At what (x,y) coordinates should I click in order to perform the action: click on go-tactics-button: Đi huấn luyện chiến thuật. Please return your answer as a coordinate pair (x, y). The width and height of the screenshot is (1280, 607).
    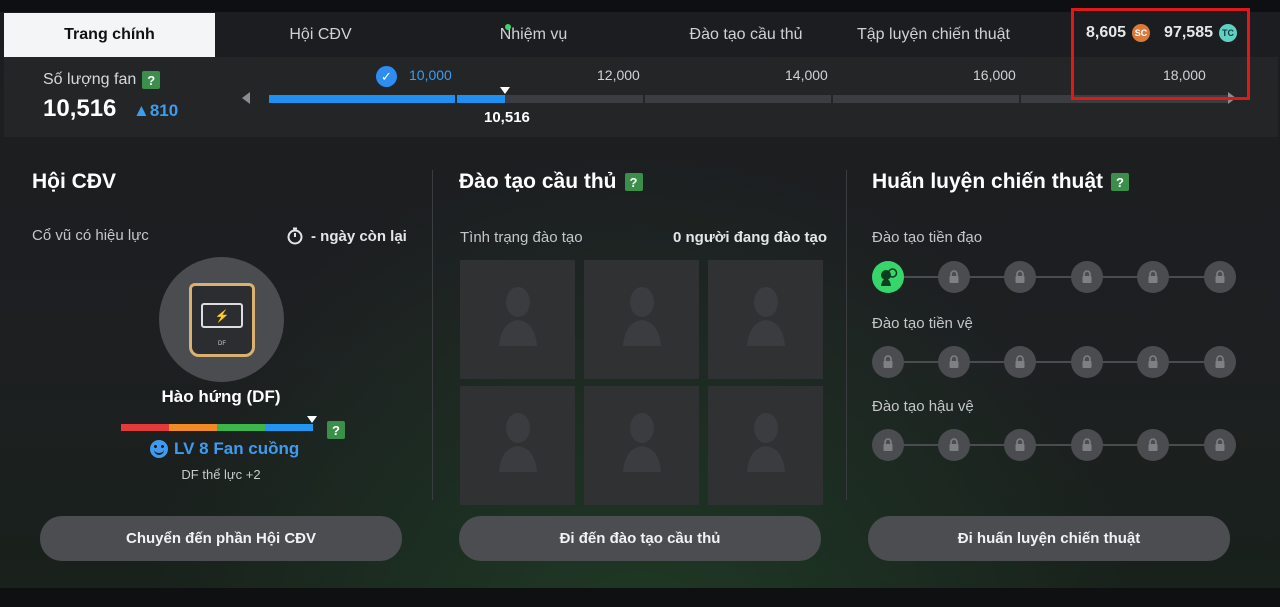
    Looking at the image, I should click on (1049, 538).